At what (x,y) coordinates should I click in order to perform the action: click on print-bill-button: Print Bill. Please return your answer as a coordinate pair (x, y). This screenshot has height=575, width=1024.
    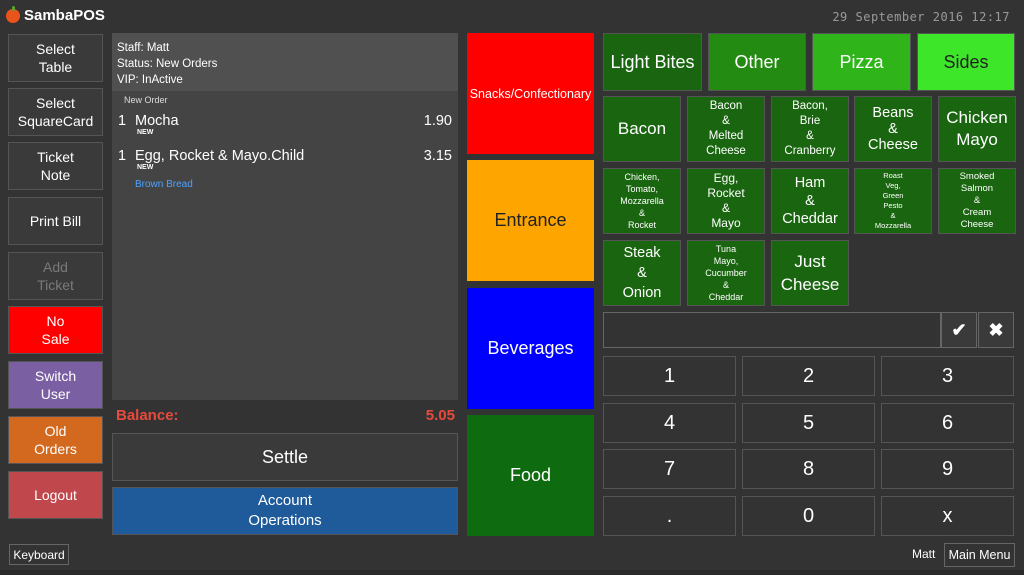
    Looking at the image, I should click on (55, 221).